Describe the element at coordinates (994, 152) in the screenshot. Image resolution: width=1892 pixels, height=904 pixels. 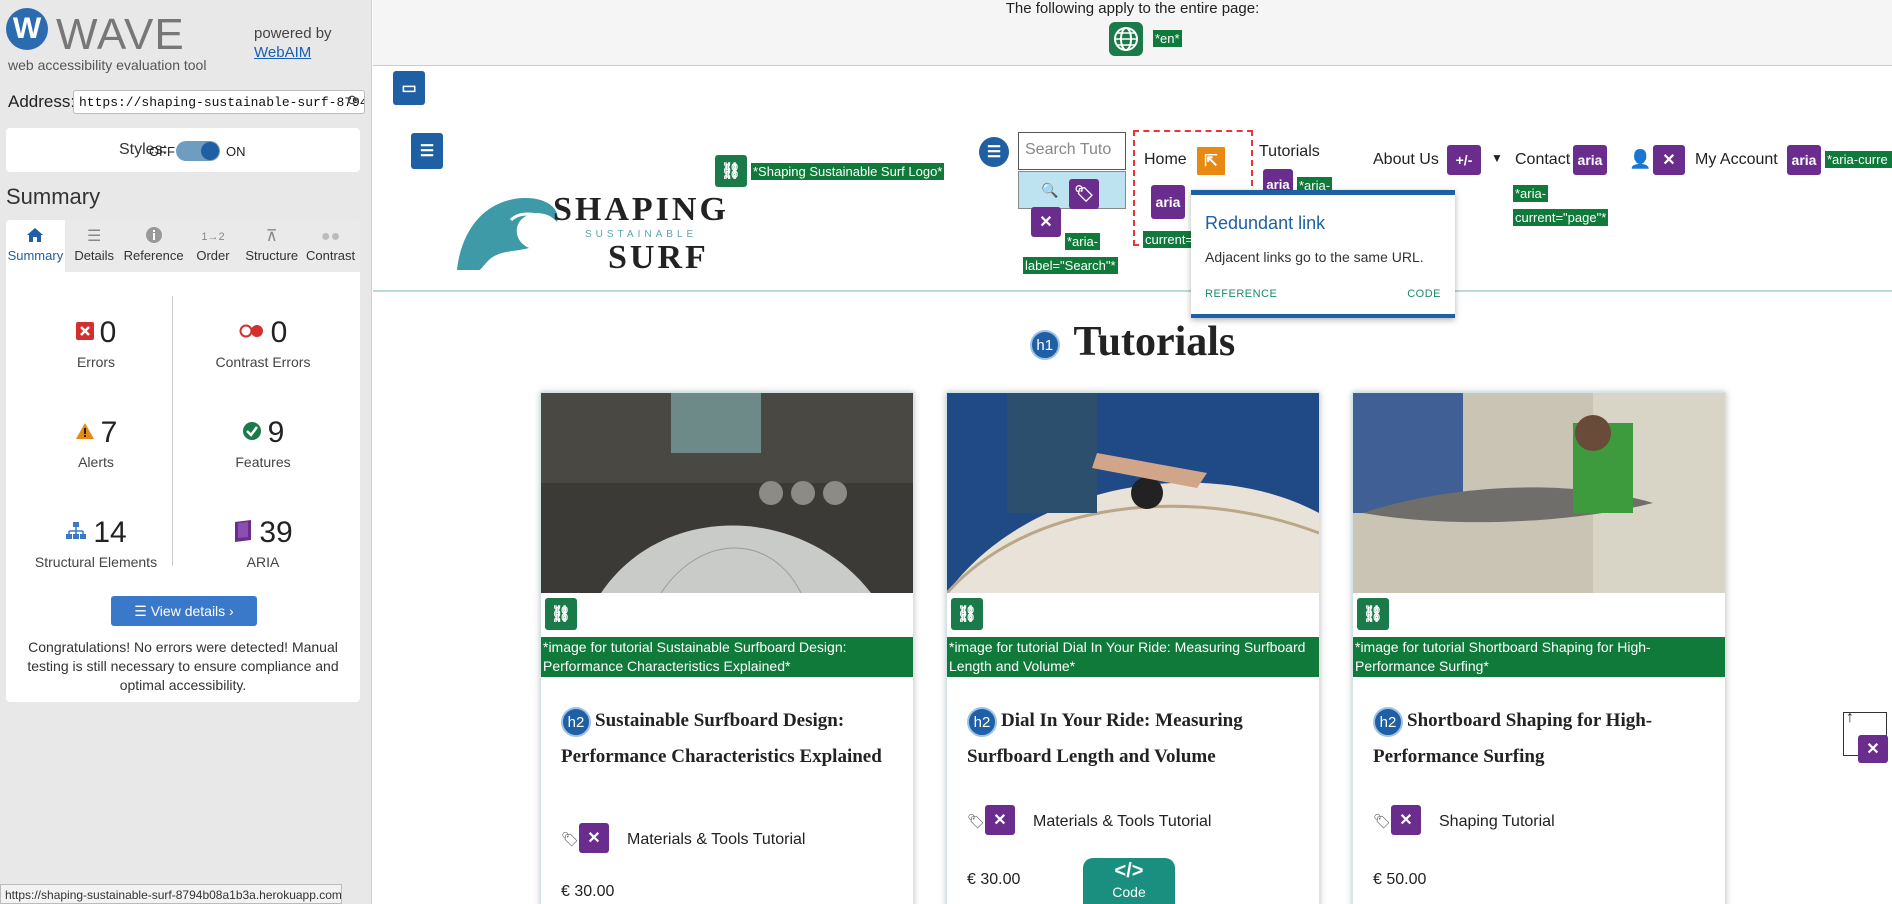
I see `list-icon: ☰` at that location.